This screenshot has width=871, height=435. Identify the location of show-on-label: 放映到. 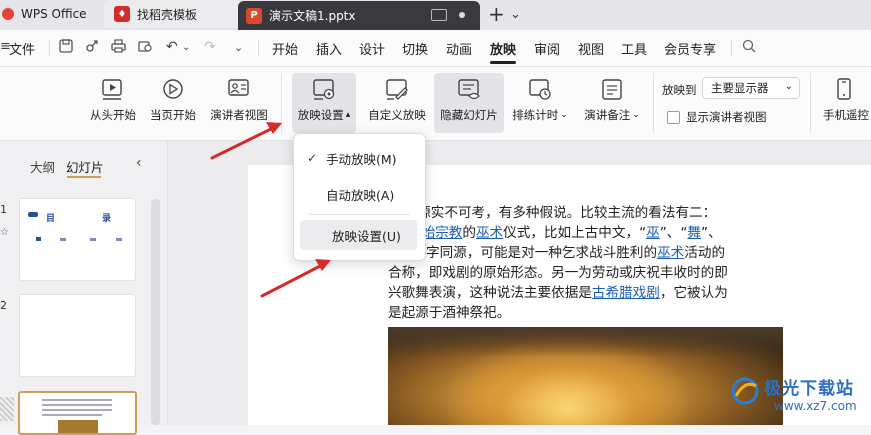
(679, 90).